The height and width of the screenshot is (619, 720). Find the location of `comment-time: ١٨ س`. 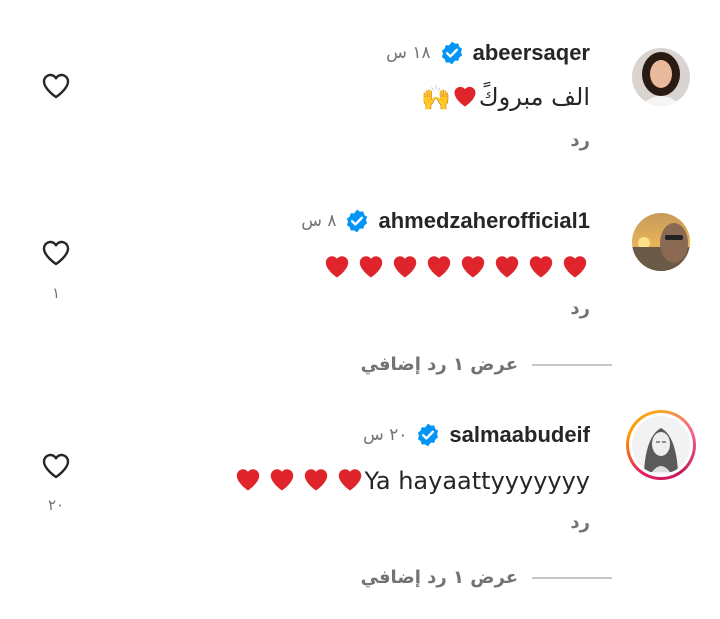

comment-time: ١٨ س is located at coordinates (408, 53).